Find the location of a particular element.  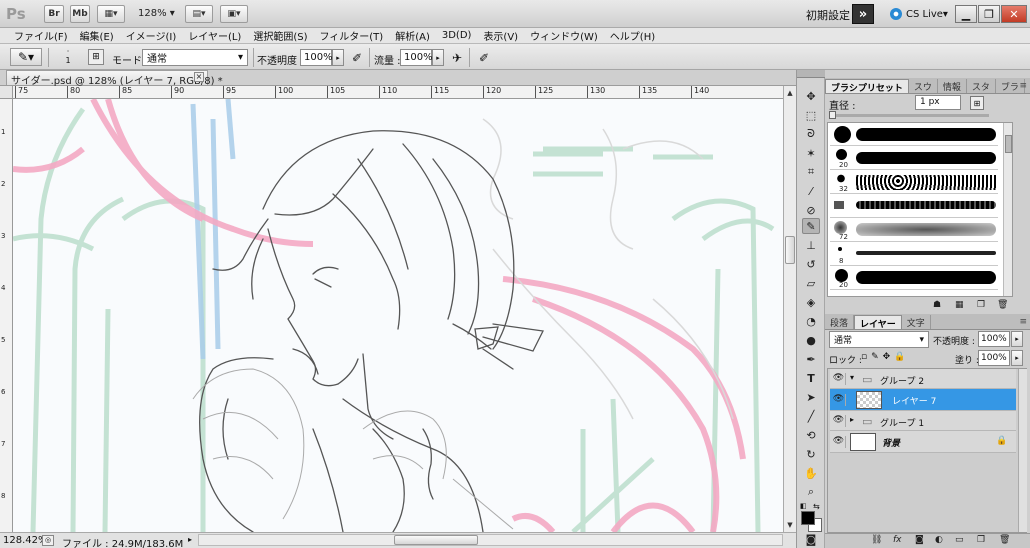

tools-panel-header is located at coordinates (811, 74).